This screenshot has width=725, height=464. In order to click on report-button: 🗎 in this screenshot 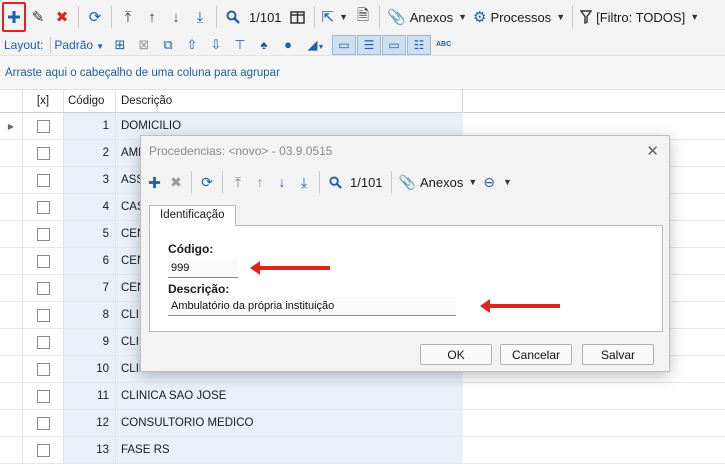, I will do `click(363, 17)`.